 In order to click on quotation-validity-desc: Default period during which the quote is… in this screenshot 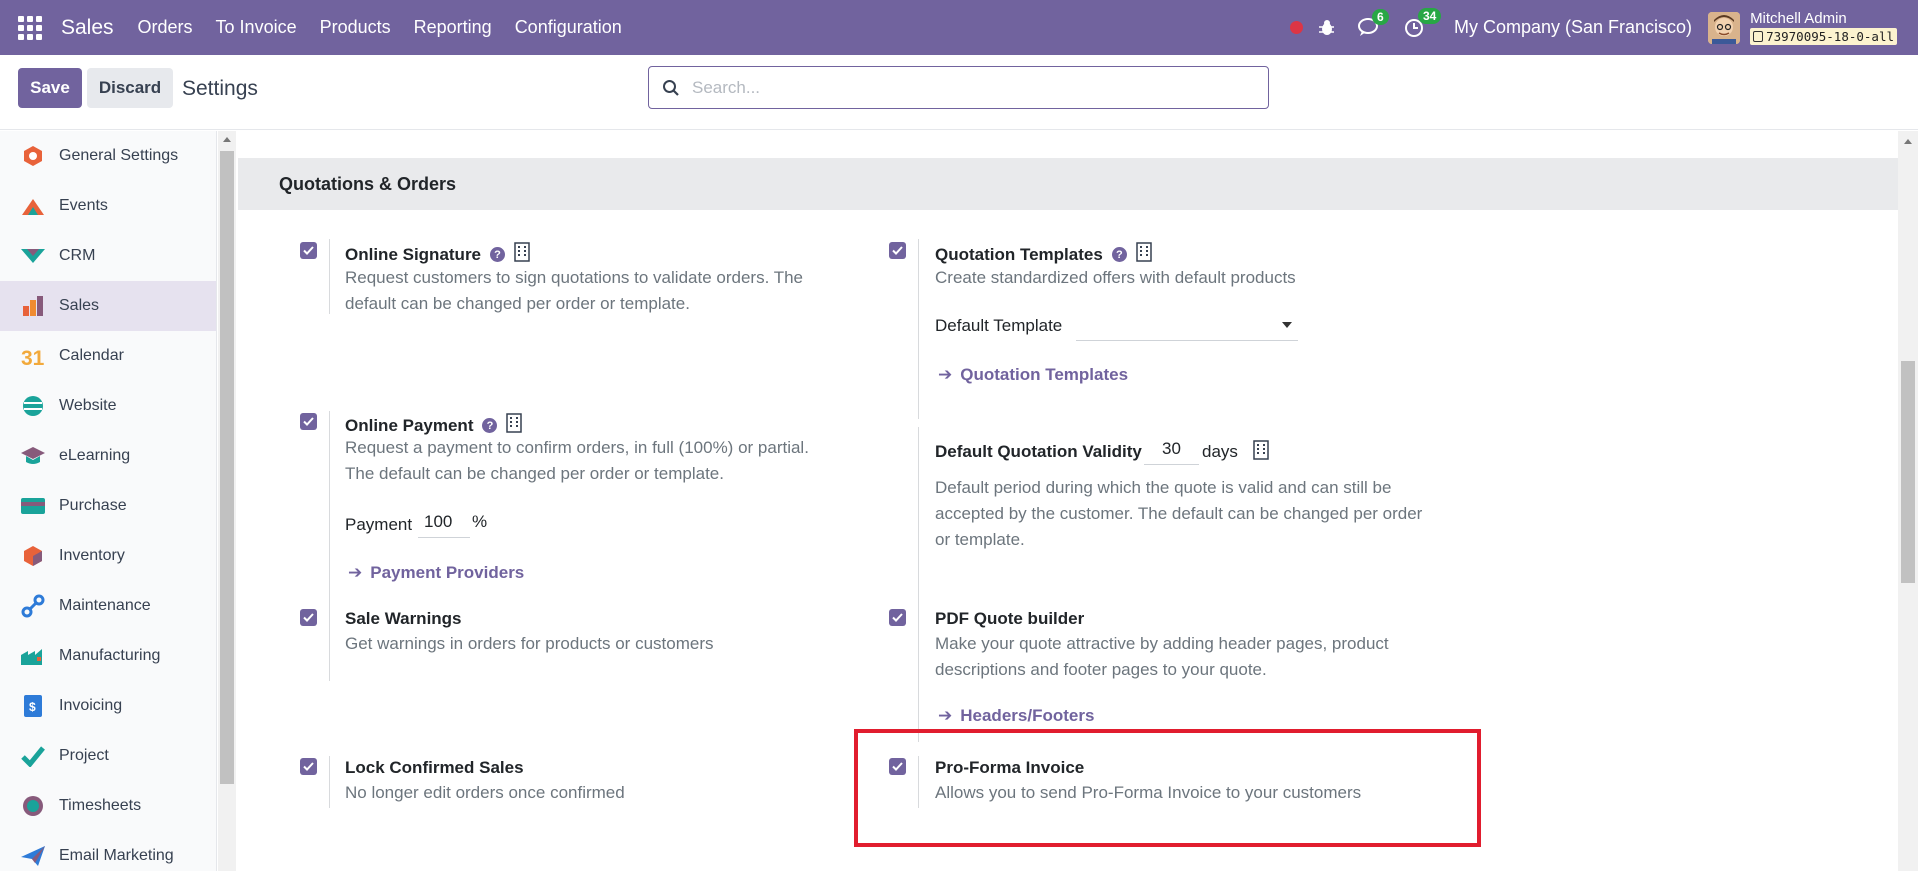, I will do `click(1179, 513)`.